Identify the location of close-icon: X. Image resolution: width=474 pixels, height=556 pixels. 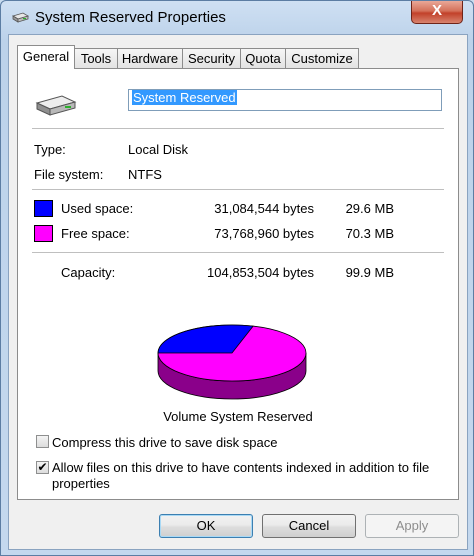
(436, 10).